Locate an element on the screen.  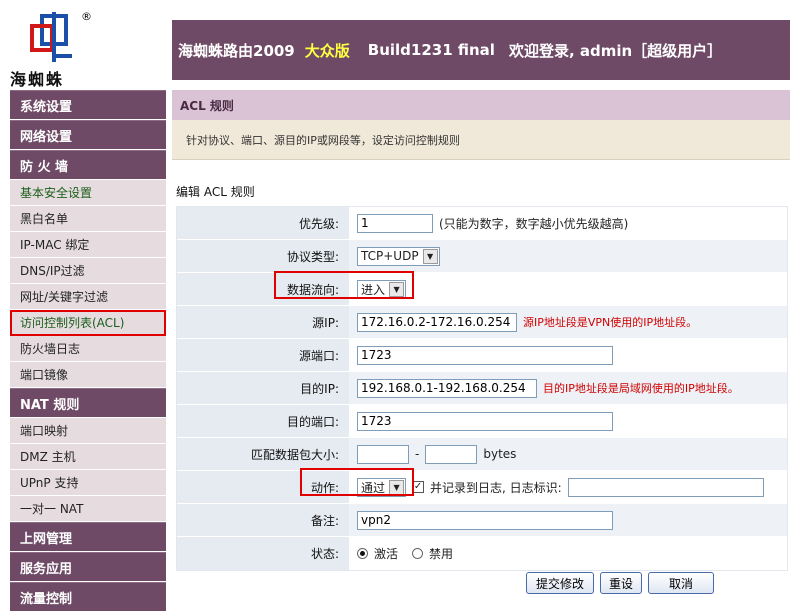
log-label: 并记录到日志, 日志标识: is located at coordinates (496, 487).